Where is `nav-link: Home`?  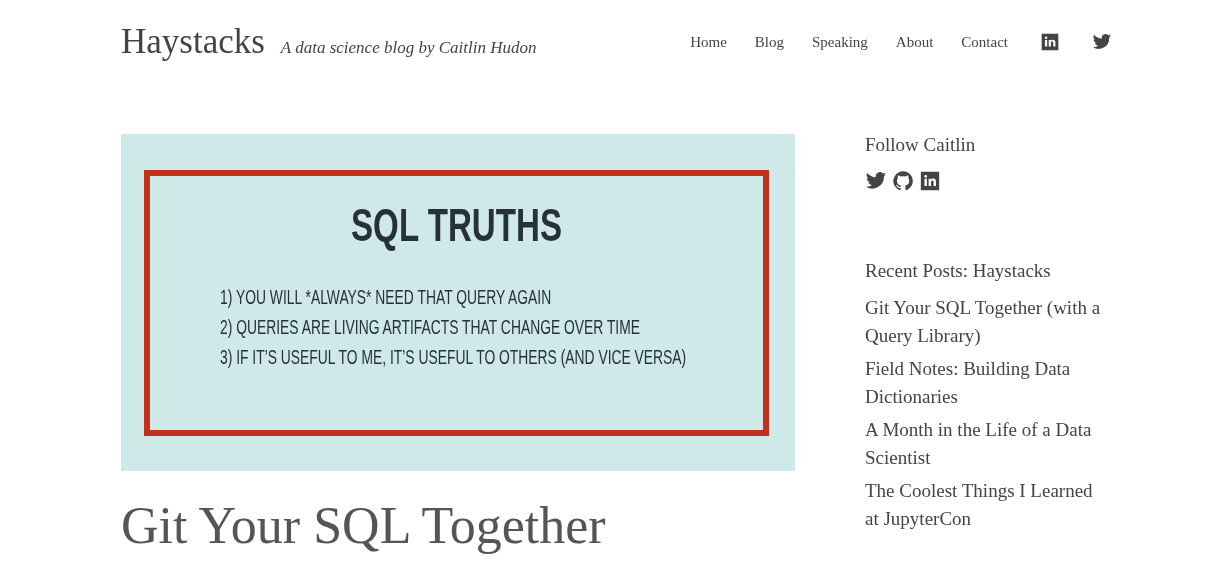 nav-link: Home is located at coordinates (708, 42).